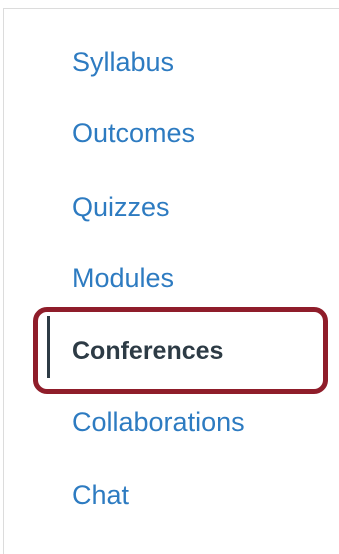 This screenshot has height=554, width=339. Describe the element at coordinates (123, 278) in the screenshot. I see `nav-item-modules: Modules` at that location.